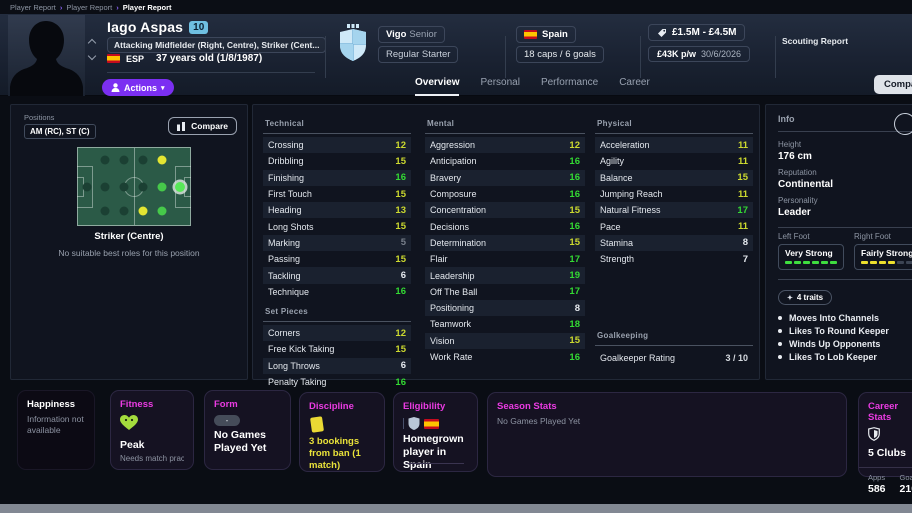  Describe the element at coordinates (798, 200) in the screenshot. I see `personality-label: Personality` at that location.